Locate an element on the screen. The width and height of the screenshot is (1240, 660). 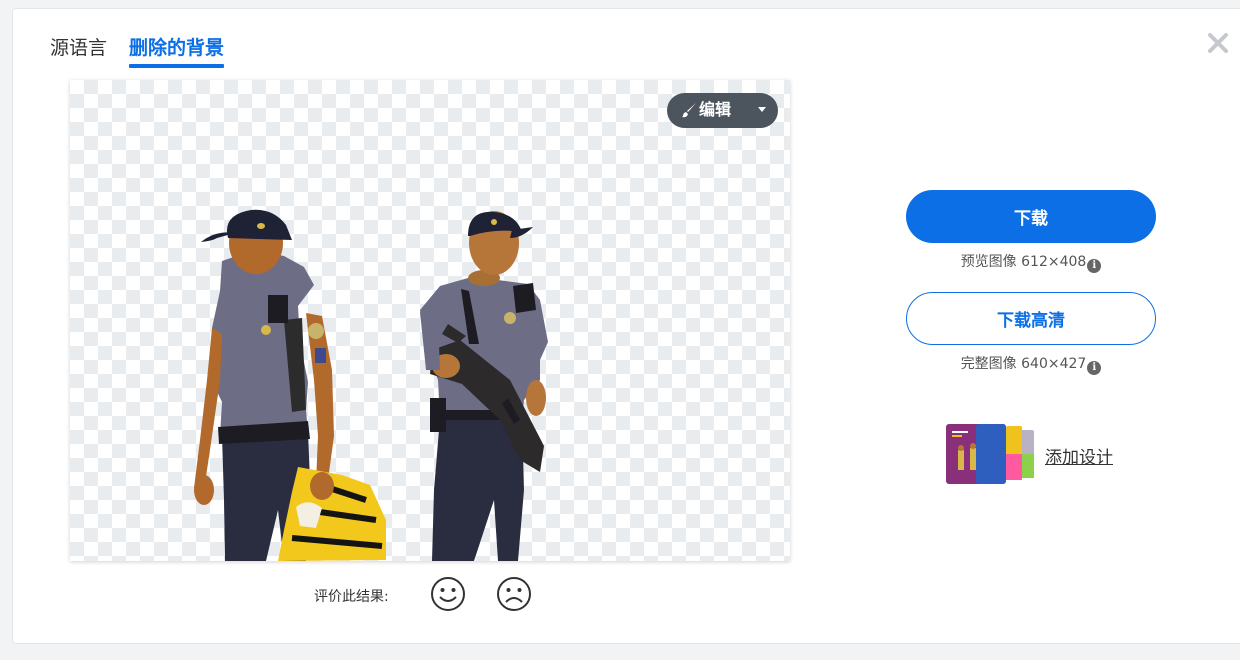
close-icon is located at coordinates (1218, 43).